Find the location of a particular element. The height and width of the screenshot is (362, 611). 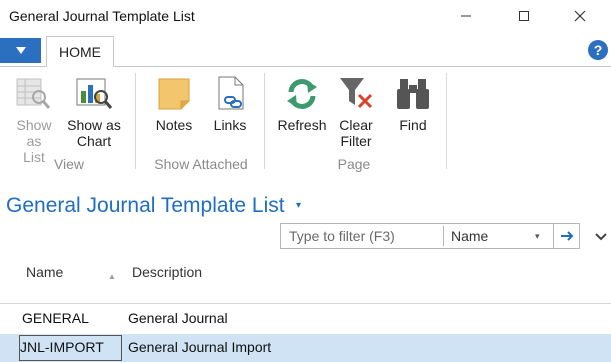

find-button: Find is located at coordinates (413, 104).